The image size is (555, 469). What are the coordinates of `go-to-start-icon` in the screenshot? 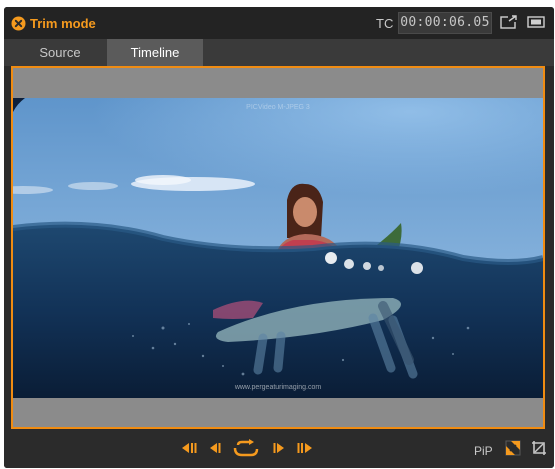 It's located at (189, 448).